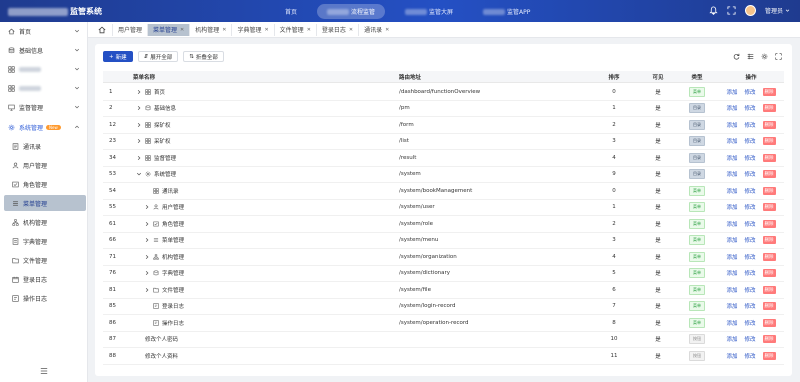 The height and width of the screenshot is (382, 800). What do you see at coordinates (203, 56) in the screenshot?
I see `collapse-all-button: ⇅ 折叠全部` at bounding box center [203, 56].